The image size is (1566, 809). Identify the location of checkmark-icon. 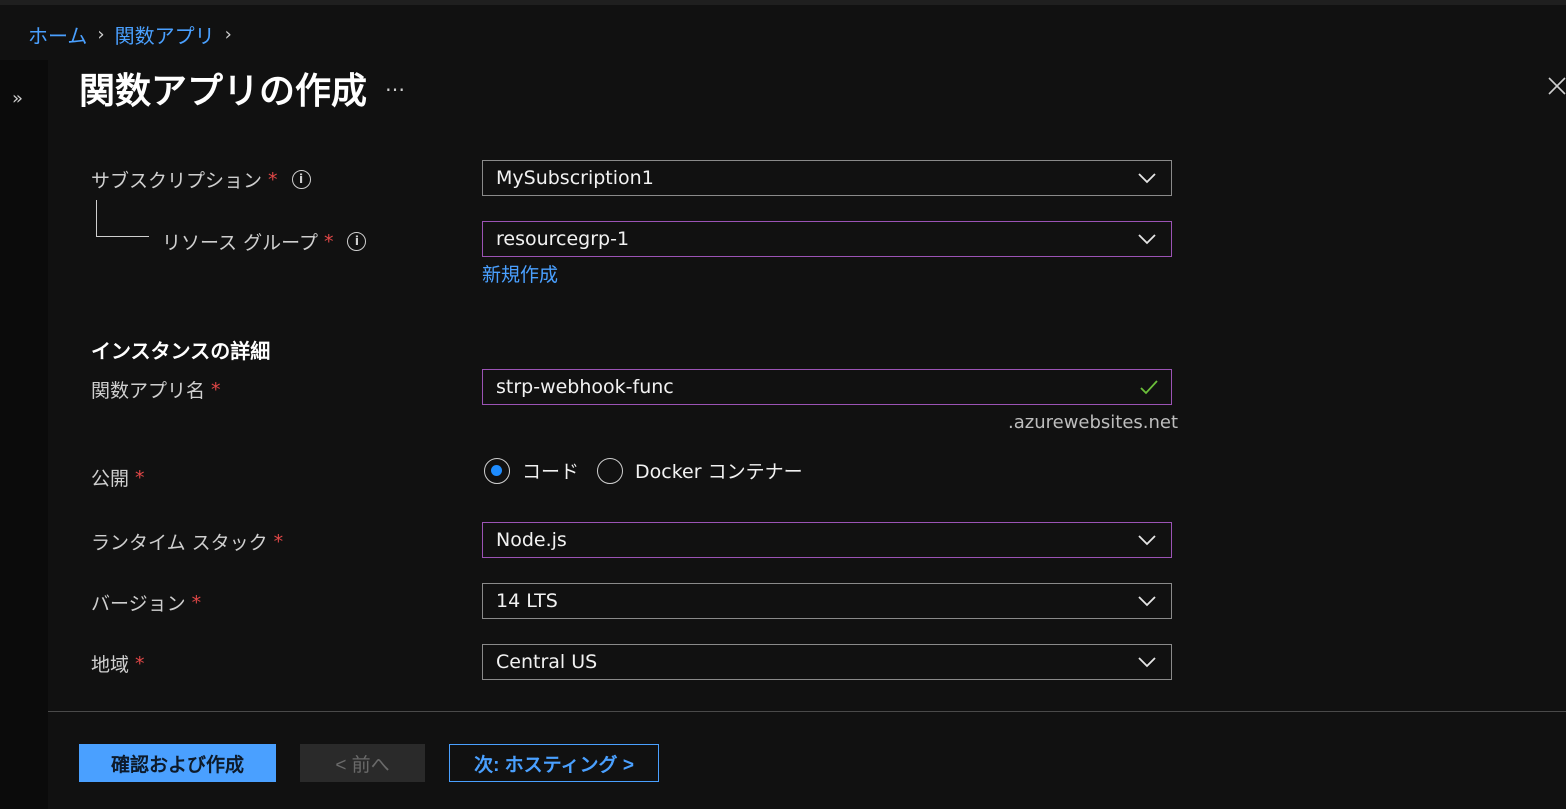
(1149, 387).